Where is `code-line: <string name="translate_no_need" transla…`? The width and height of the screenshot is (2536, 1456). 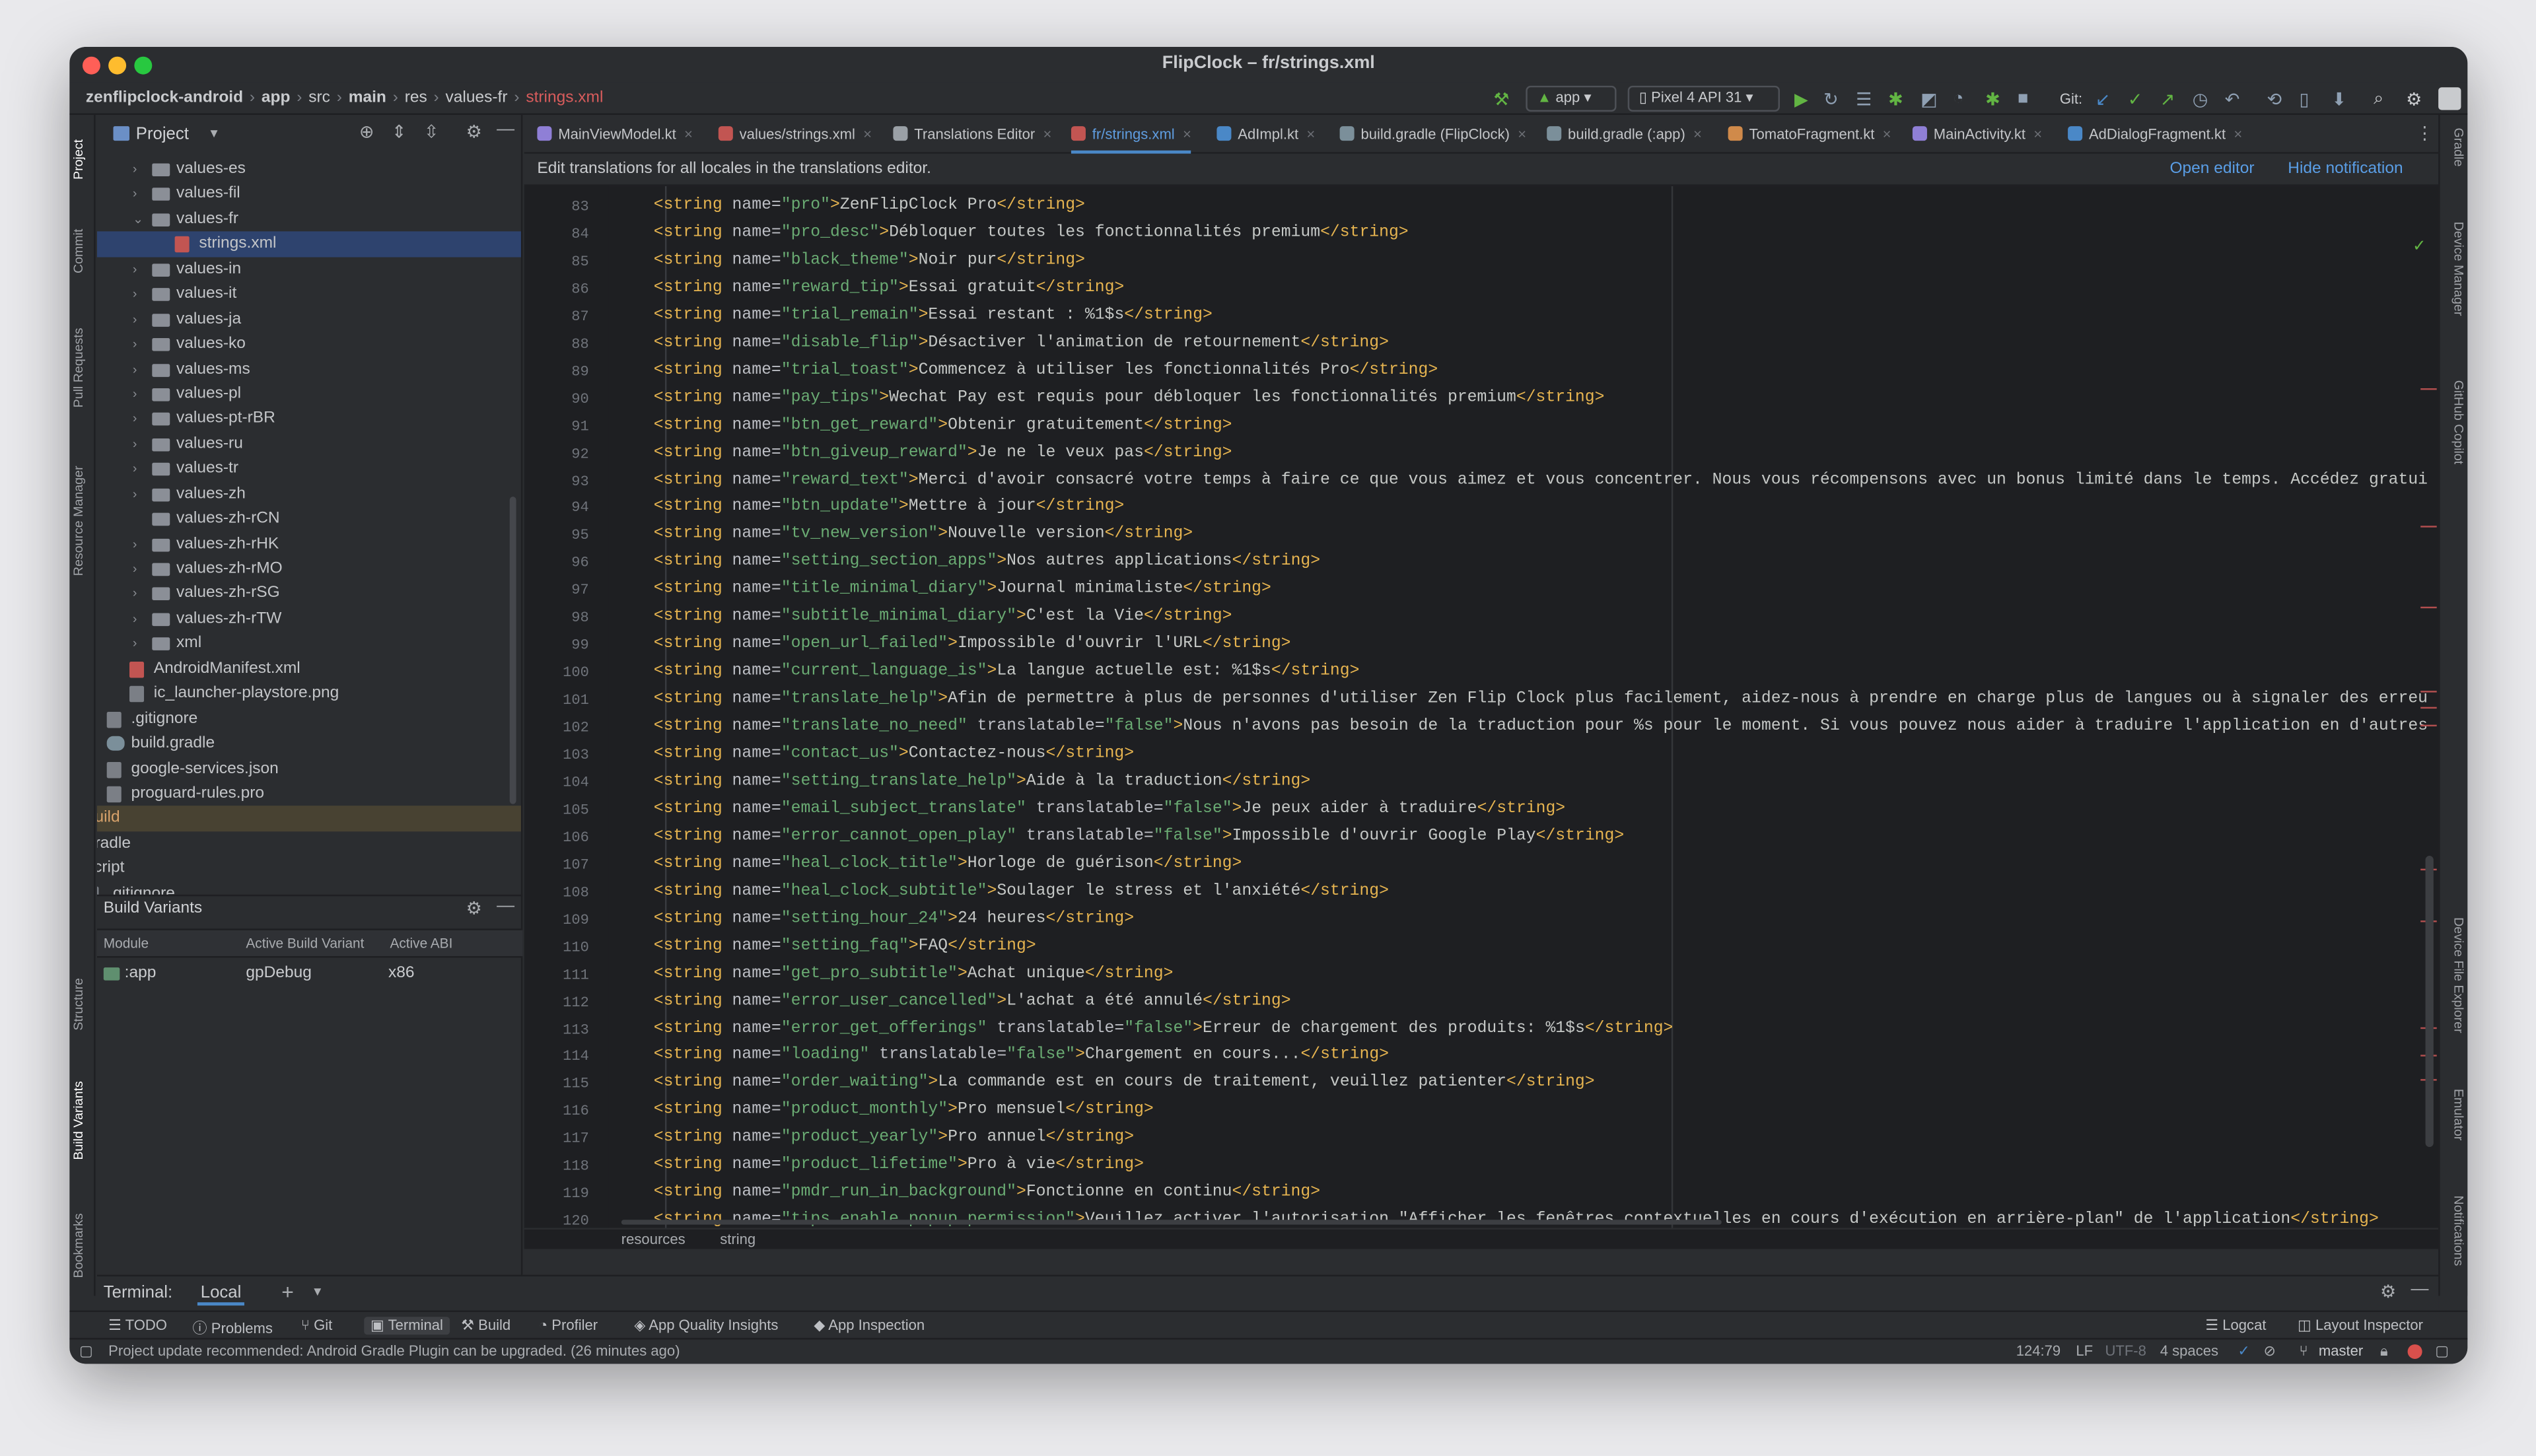
code-line: <string name="translate_no_need" transla… is located at coordinates (1541, 727).